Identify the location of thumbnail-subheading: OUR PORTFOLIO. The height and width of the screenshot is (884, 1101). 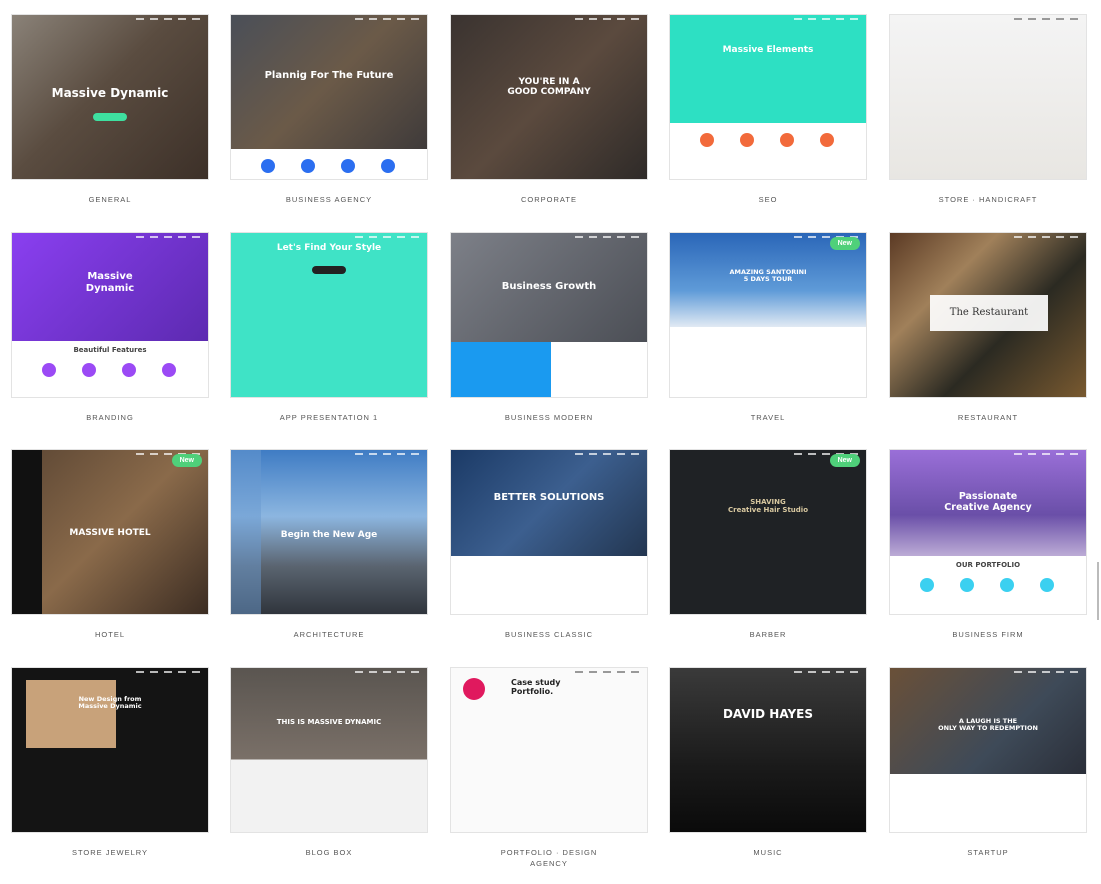
(988, 565).